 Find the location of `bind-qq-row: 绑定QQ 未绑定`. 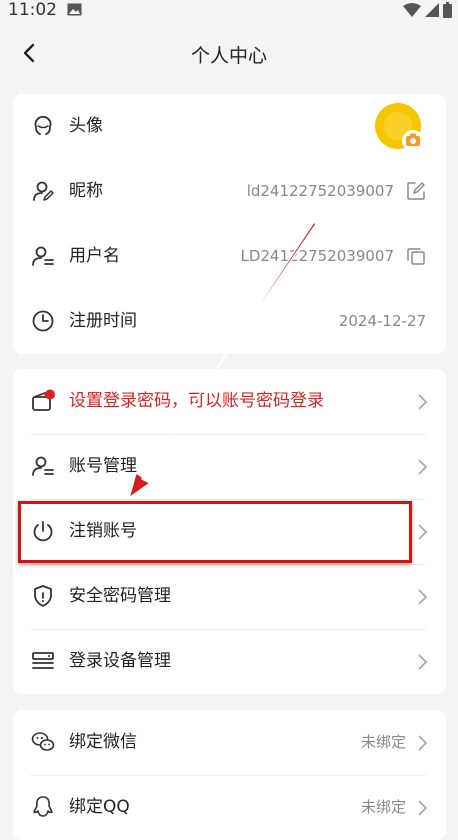

bind-qq-row: 绑定QQ 未绑定 is located at coordinates (229, 807).